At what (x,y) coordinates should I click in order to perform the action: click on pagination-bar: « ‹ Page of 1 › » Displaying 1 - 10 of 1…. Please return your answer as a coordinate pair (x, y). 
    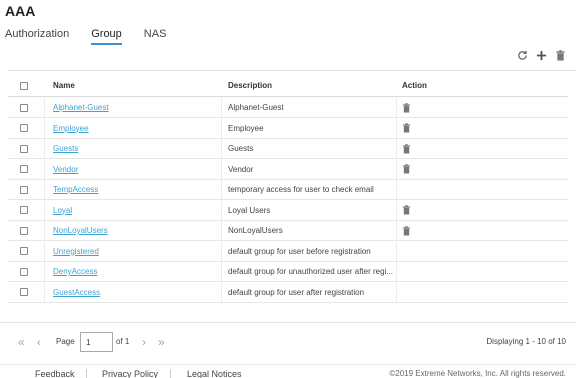
    Looking at the image, I should click on (288, 340).